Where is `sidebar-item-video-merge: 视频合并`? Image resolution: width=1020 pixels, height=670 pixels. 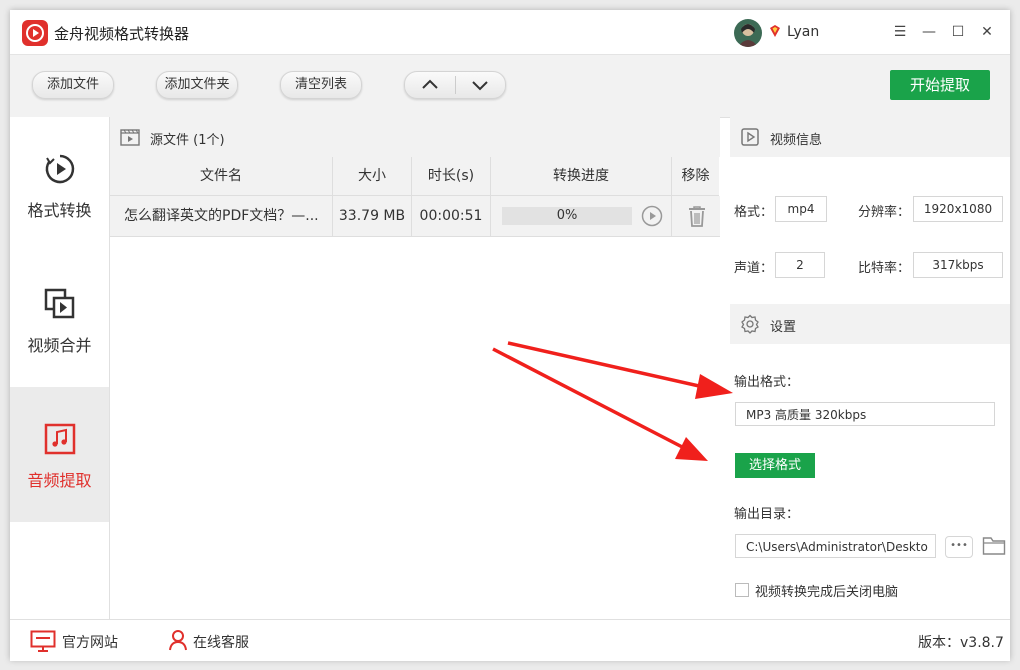 sidebar-item-video-merge: 视频合并 is located at coordinates (59, 319).